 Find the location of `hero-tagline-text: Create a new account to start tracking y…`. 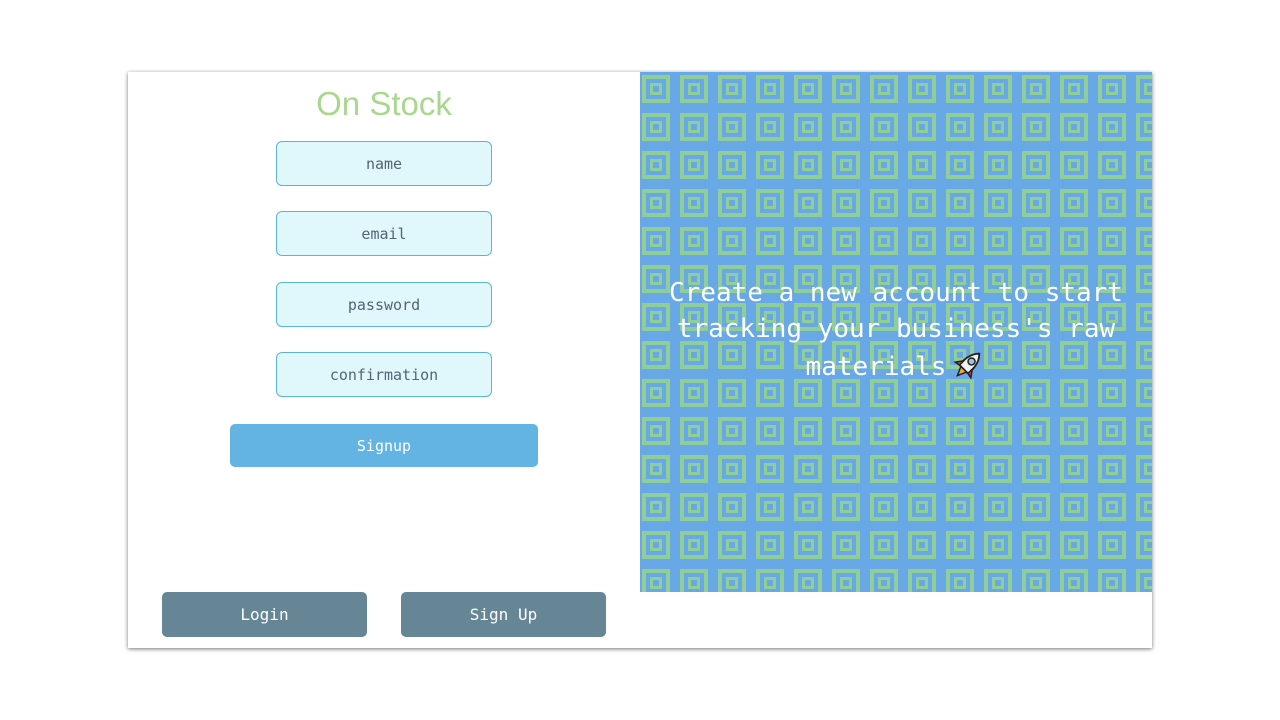

hero-tagline-text: Create a new account to start tracking y… is located at coordinates (896, 330).